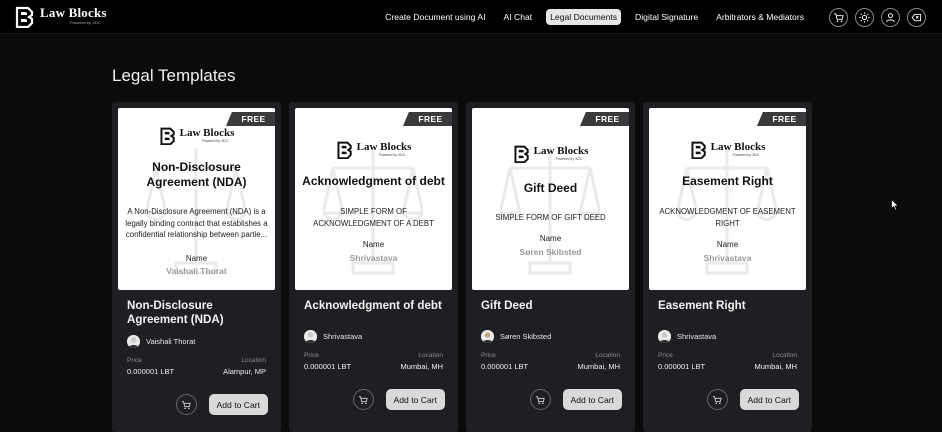 The width and height of the screenshot is (942, 432). What do you see at coordinates (196, 271) in the screenshot?
I see `preview-author-name: Vaishali Thorat` at bounding box center [196, 271].